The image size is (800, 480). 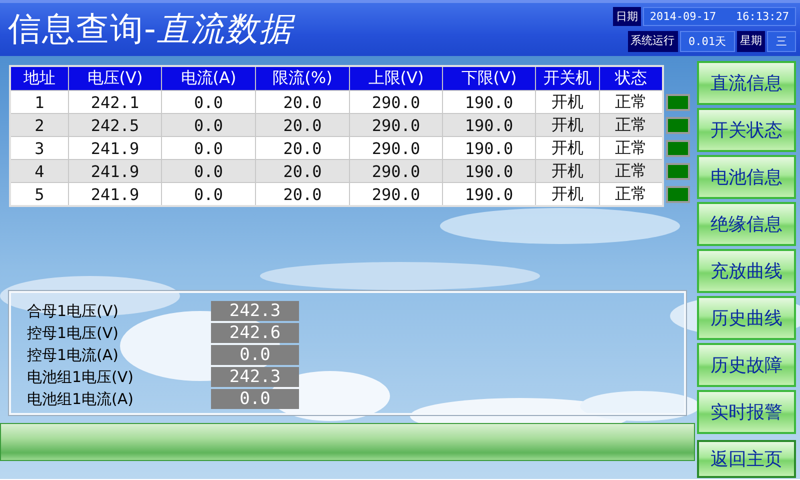 I want to click on nav-button: 历史故障, so click(x=746, y=365).